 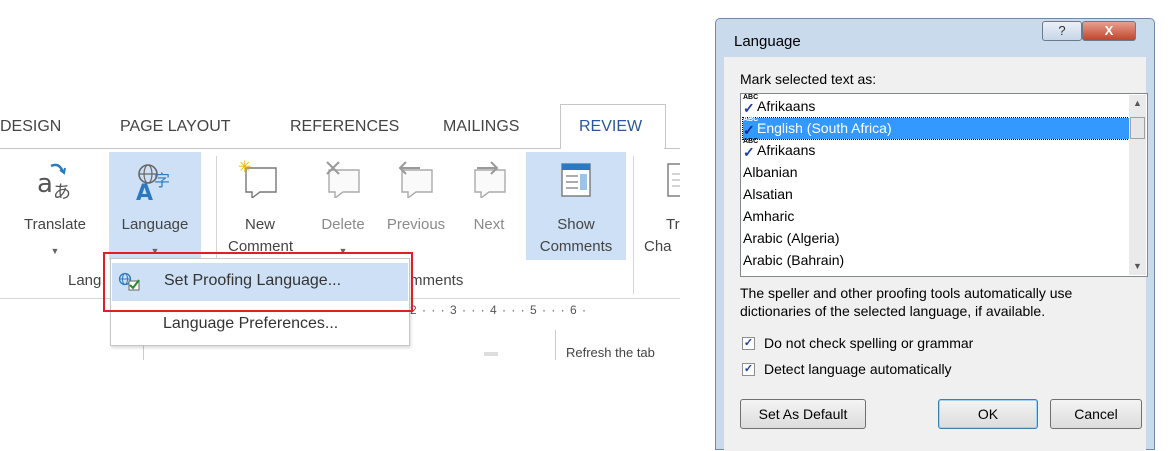 What do you see at coordinates (937, 128) in the screenshot?
I see `language-list-item: ABC ✓ English (South Africa)` at bounding box center [937, 128].